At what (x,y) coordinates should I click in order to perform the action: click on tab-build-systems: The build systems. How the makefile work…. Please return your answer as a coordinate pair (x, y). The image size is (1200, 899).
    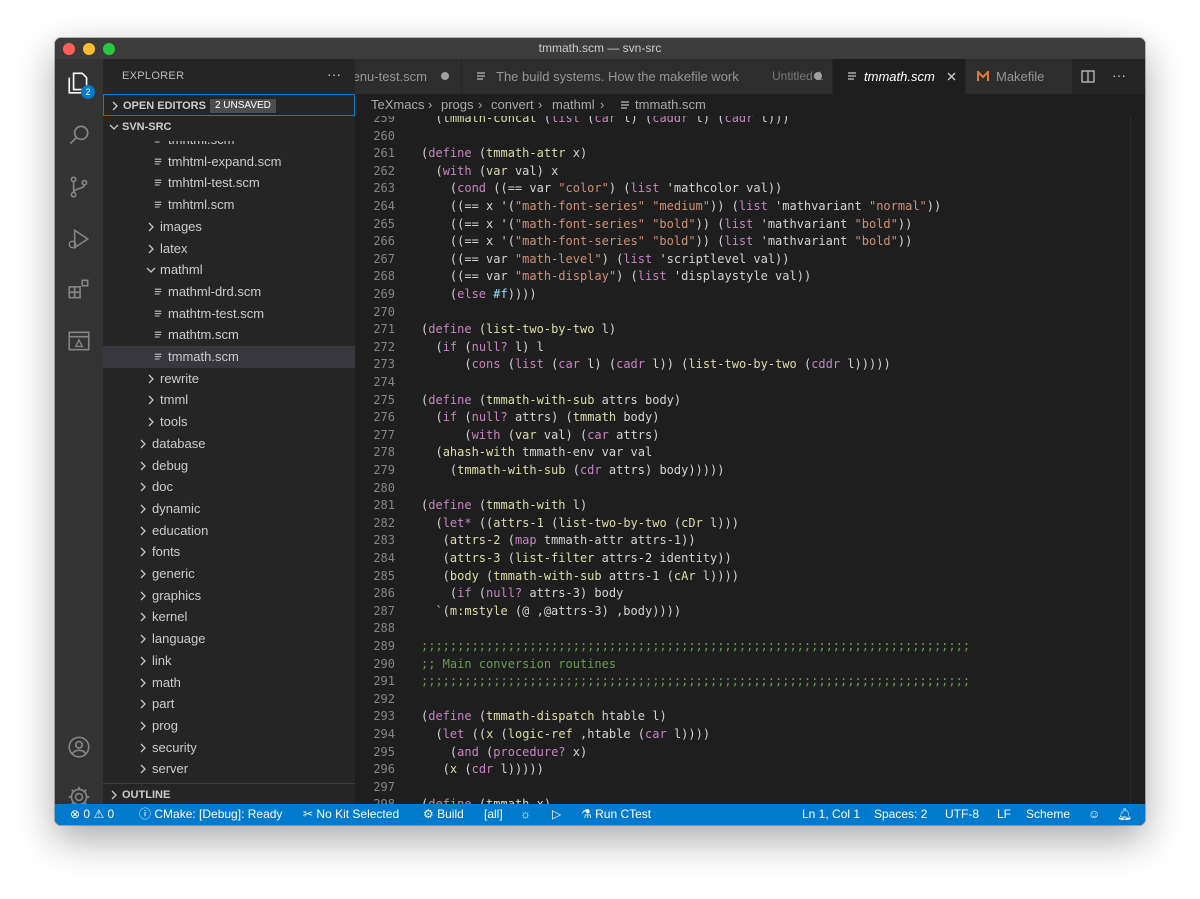
    Looking at the image, I should click on (647, 76).